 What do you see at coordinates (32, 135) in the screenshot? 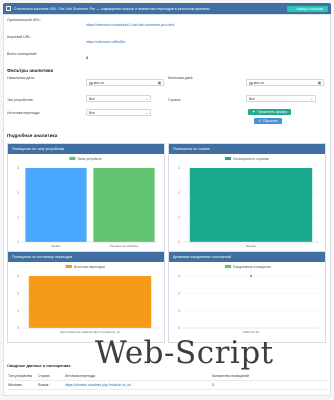
I see `detailed-analytics-title: Подробная аналитика` at bounding box center [32, 135].